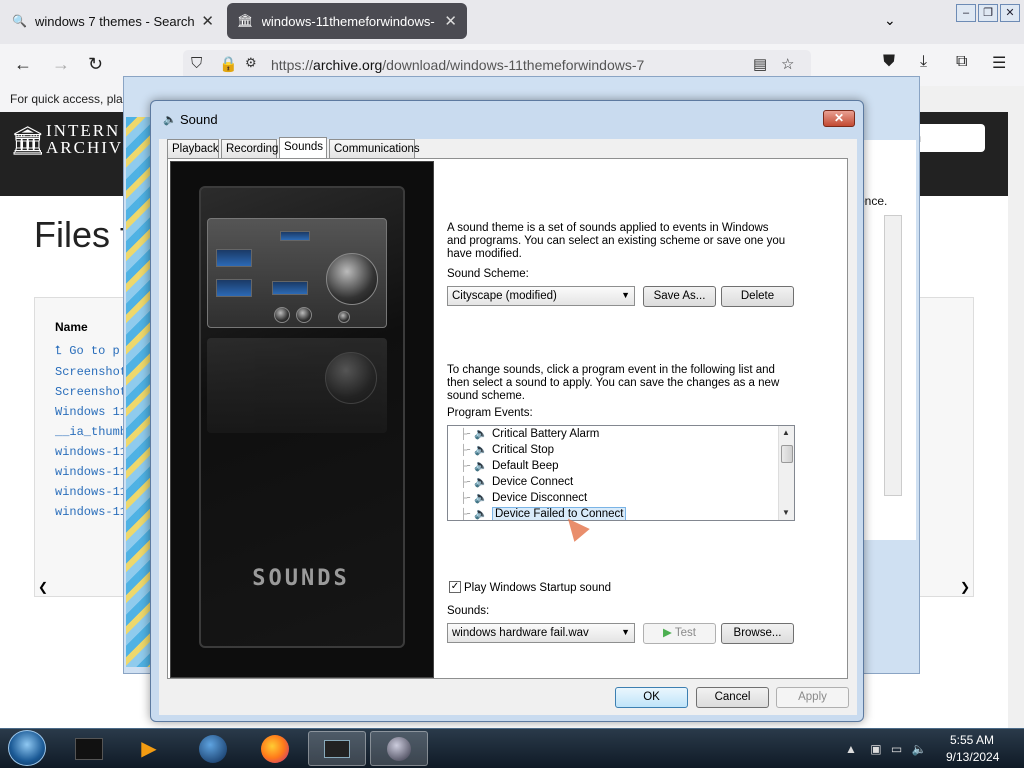 This screenshot has width=1024, height=768. What do you see at coordinates (139, 392) in the screenshot?
I see `background-window-image` at bounding box center [139, 392].